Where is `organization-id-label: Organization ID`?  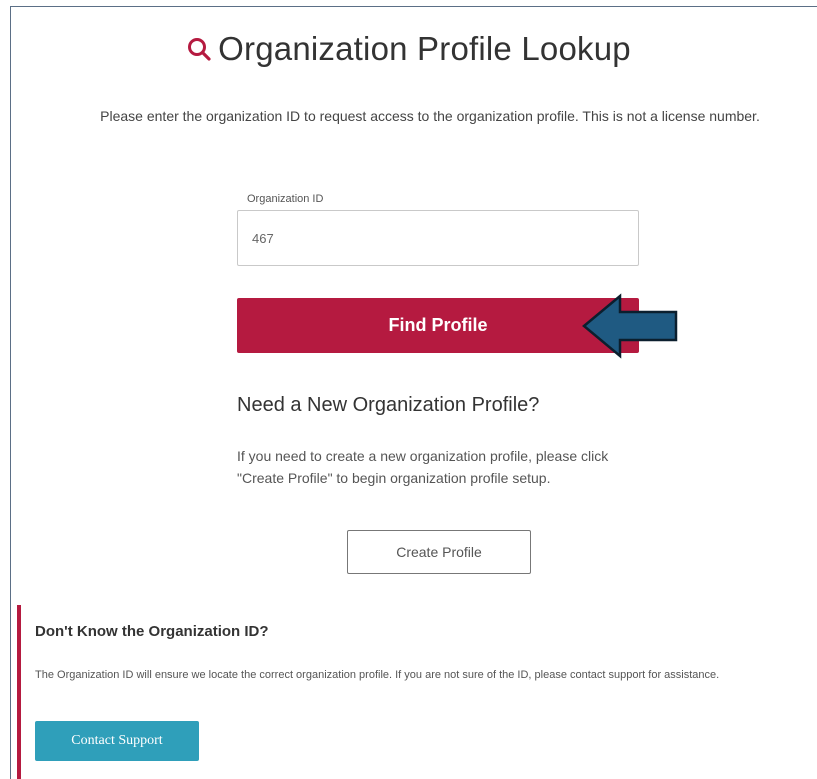
organization-id-label: Organization ID is located at coordinates (285, 199).